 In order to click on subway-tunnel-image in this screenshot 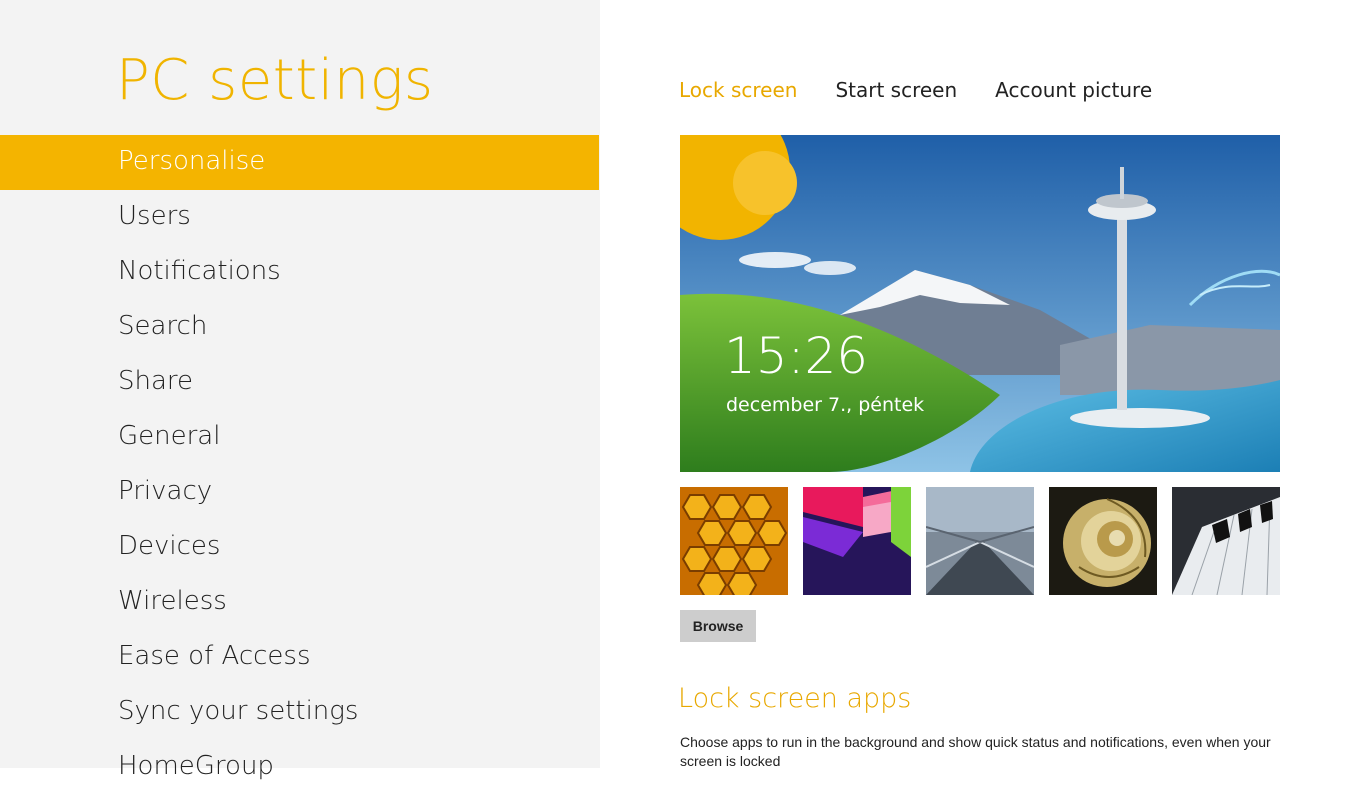, I will do `click(980, 541)`.